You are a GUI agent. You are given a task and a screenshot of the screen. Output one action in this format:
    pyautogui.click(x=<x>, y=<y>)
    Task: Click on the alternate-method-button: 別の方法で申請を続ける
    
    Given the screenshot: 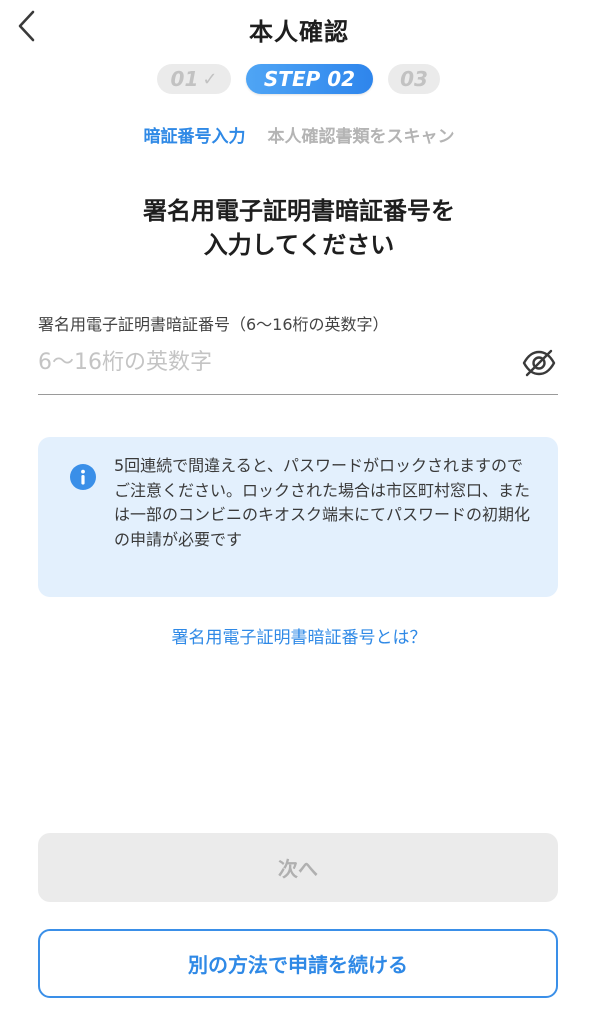 What is the action you would take?
    pyautogui.click(x=298, y=963)
    